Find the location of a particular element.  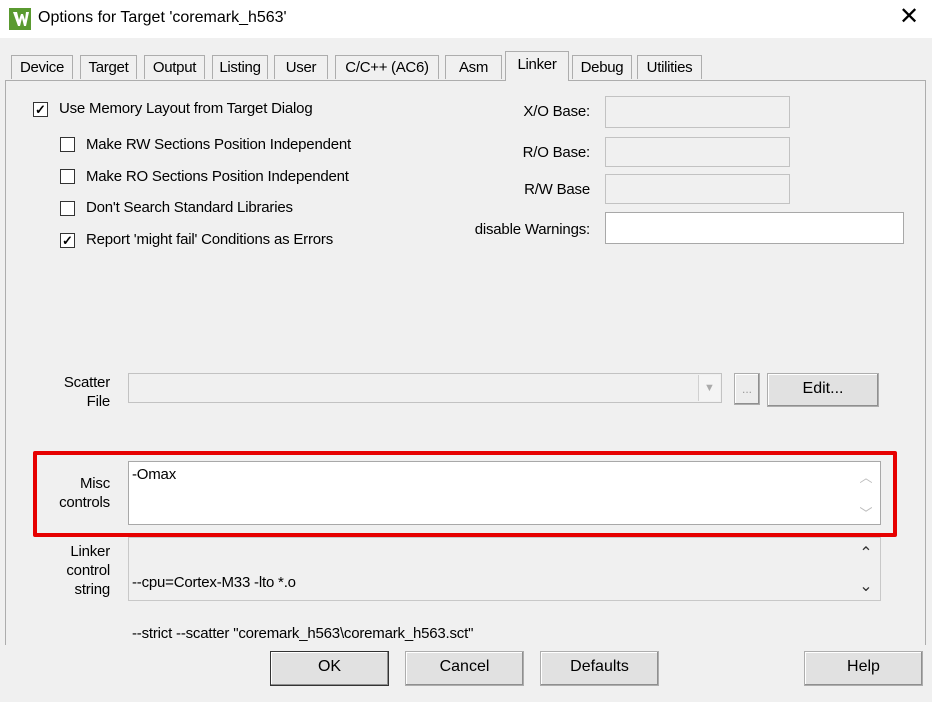

help-button: Help is located at coordinates (863, 668).